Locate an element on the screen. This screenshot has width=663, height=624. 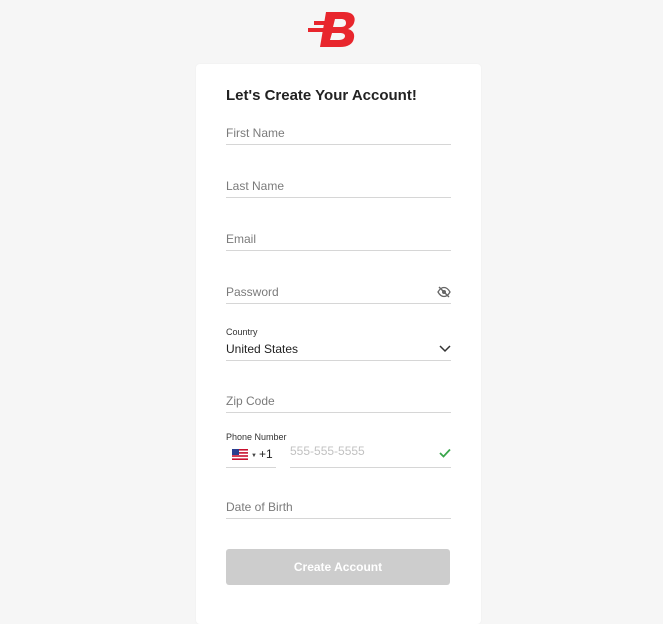
country-code-select: ▼ +1 is located at coordinates (251, 454).